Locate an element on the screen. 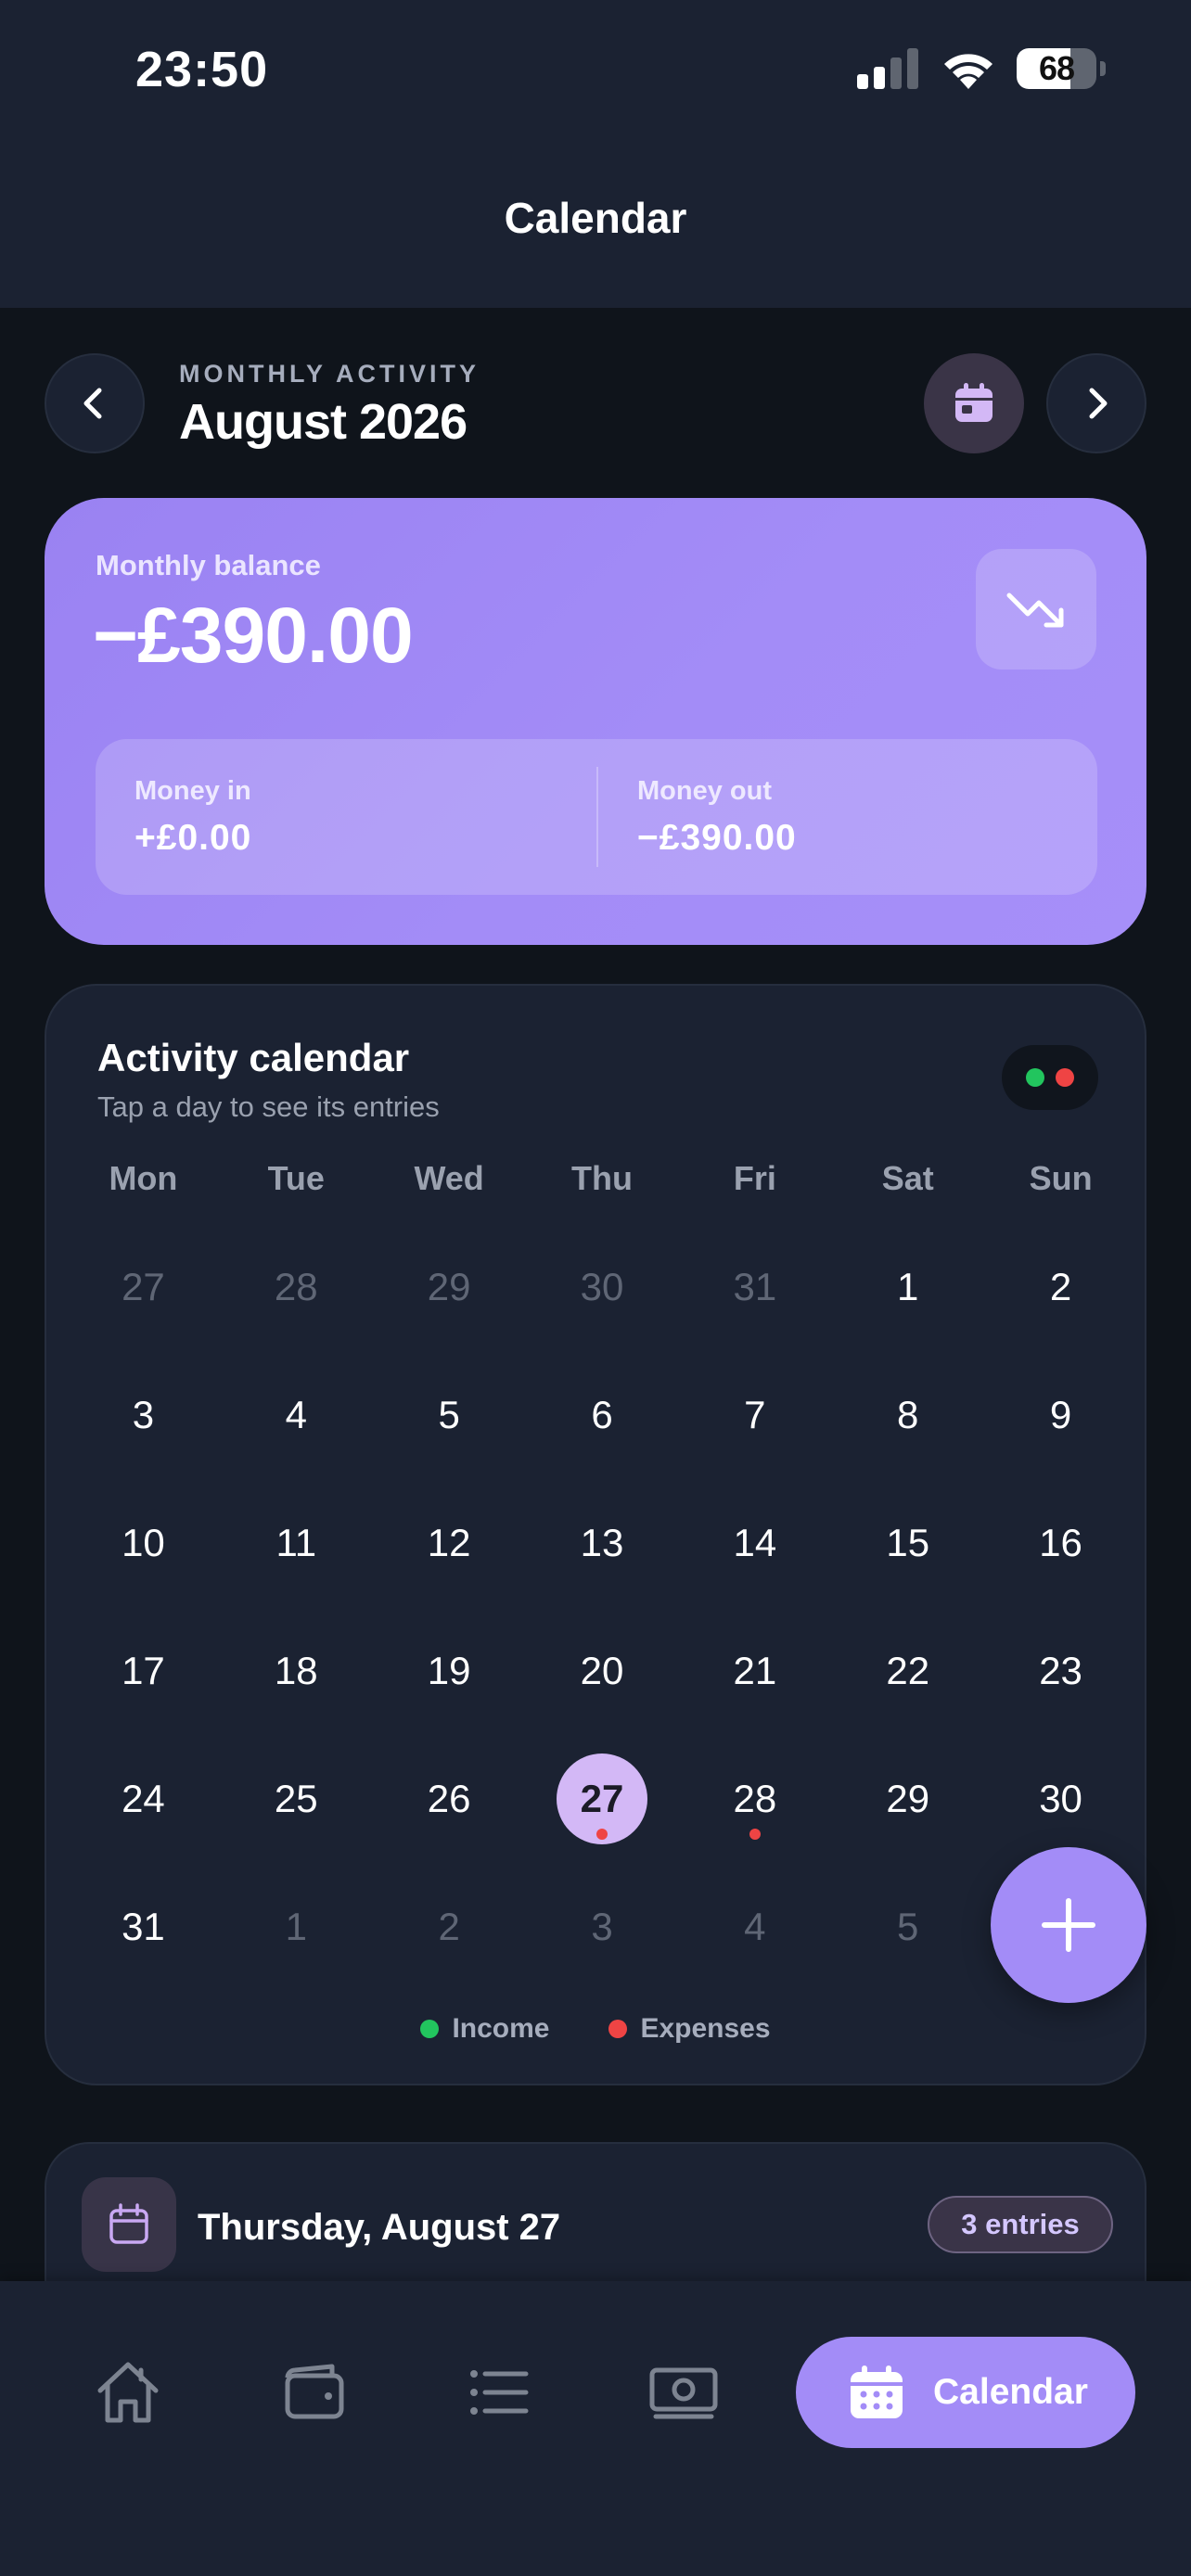  home-icon is located at coordinates (128, 2393).